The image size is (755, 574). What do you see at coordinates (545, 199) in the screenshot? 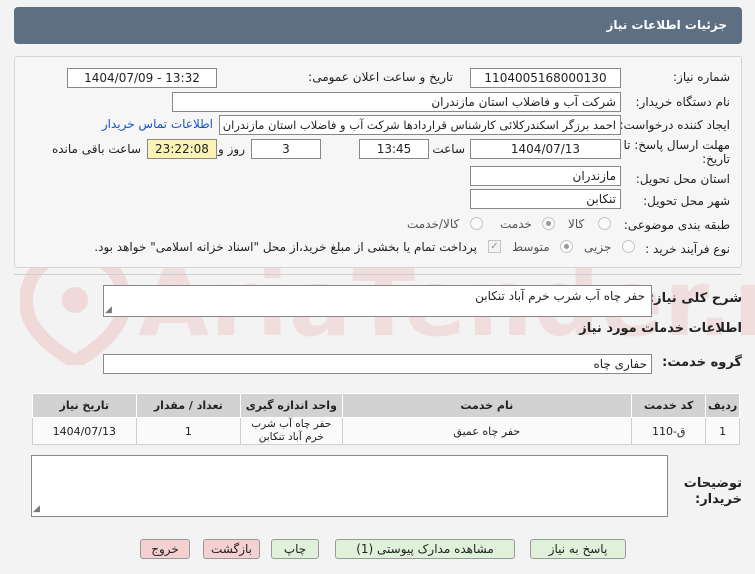
I see `city-field: تنکابن` at bounding box center [545, 199].